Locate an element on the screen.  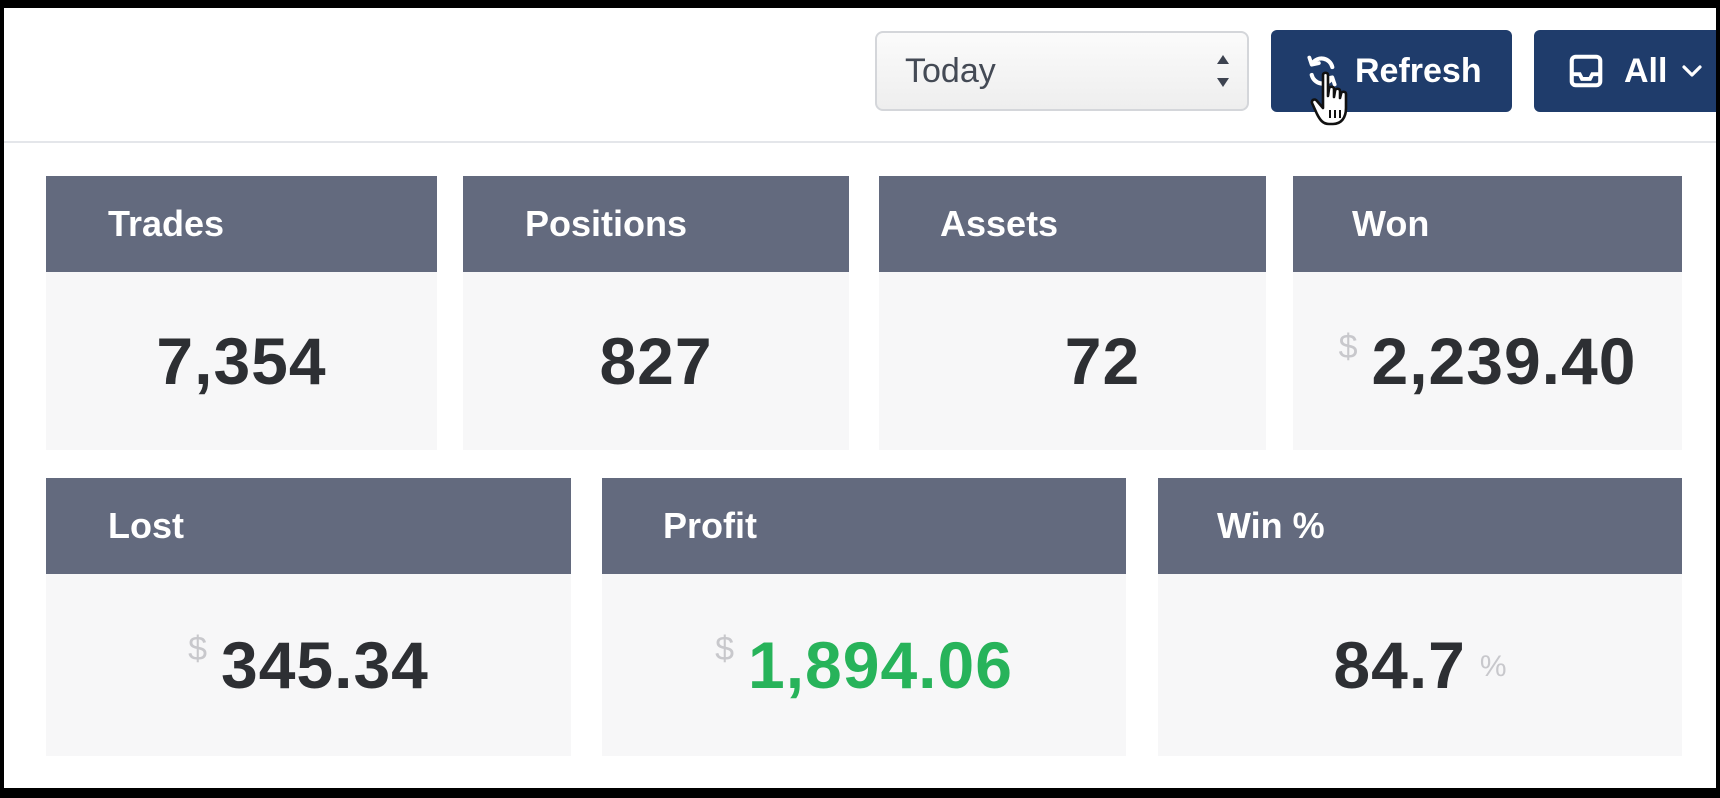
stat-card-header: Profit is located at coordinates (864, 526).